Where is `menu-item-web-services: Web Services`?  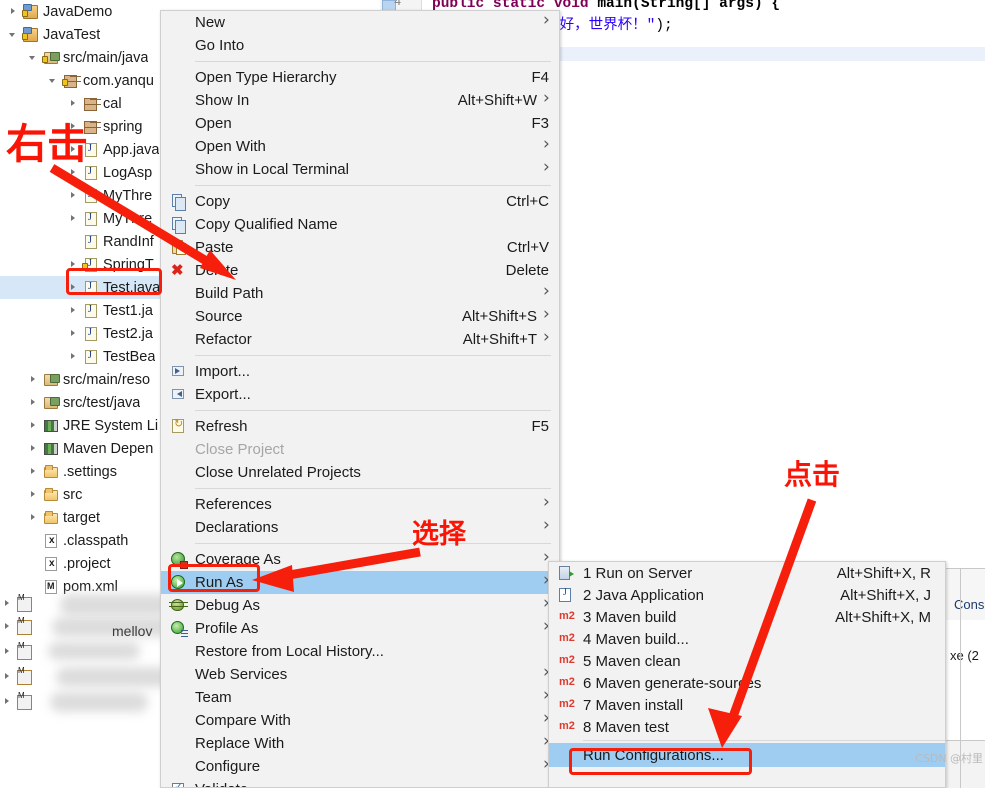
menu-item-web-services: Web Services is located at coordinates (360, 674).